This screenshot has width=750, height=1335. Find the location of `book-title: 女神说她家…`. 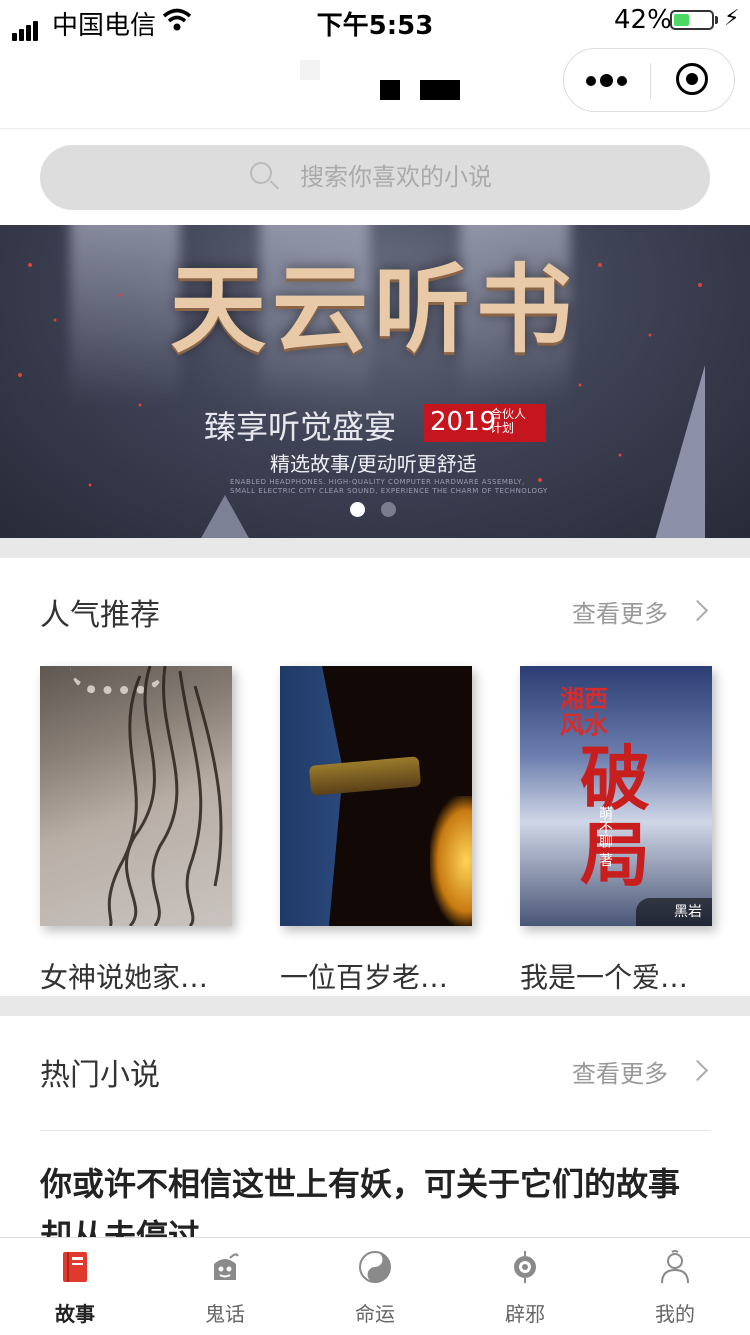

book-title: 女神说她家… is located at coordinates (140, 976).